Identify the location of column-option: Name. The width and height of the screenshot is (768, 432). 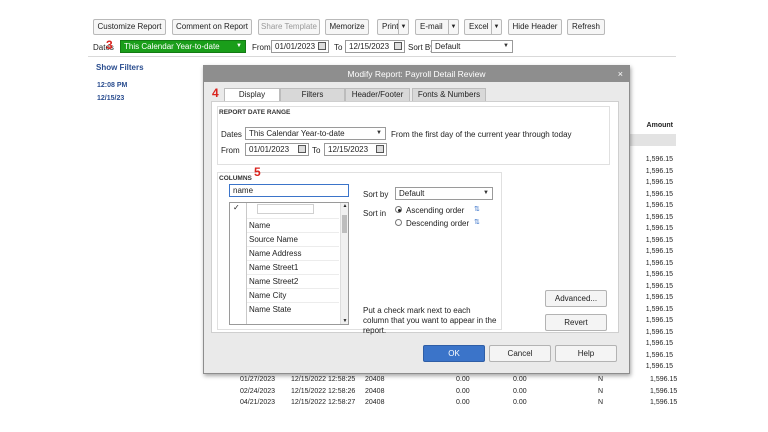
(293, 224).